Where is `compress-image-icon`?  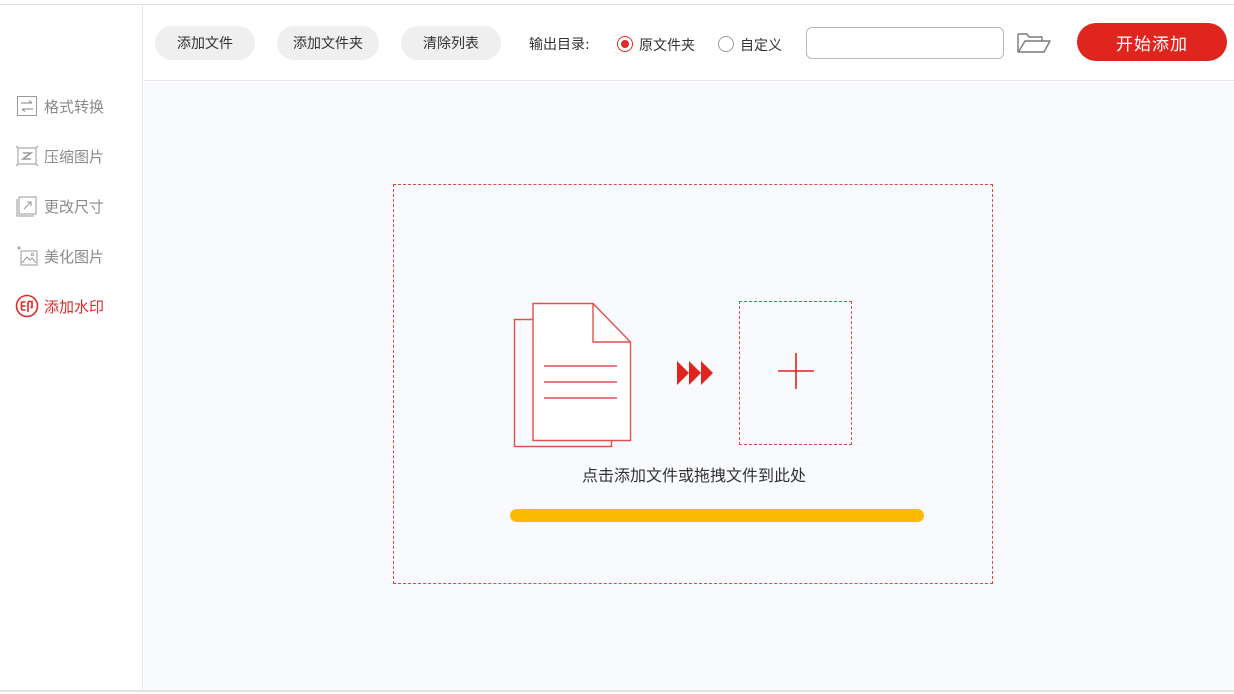
compress-image-icon is located at coordinates (27, 156).